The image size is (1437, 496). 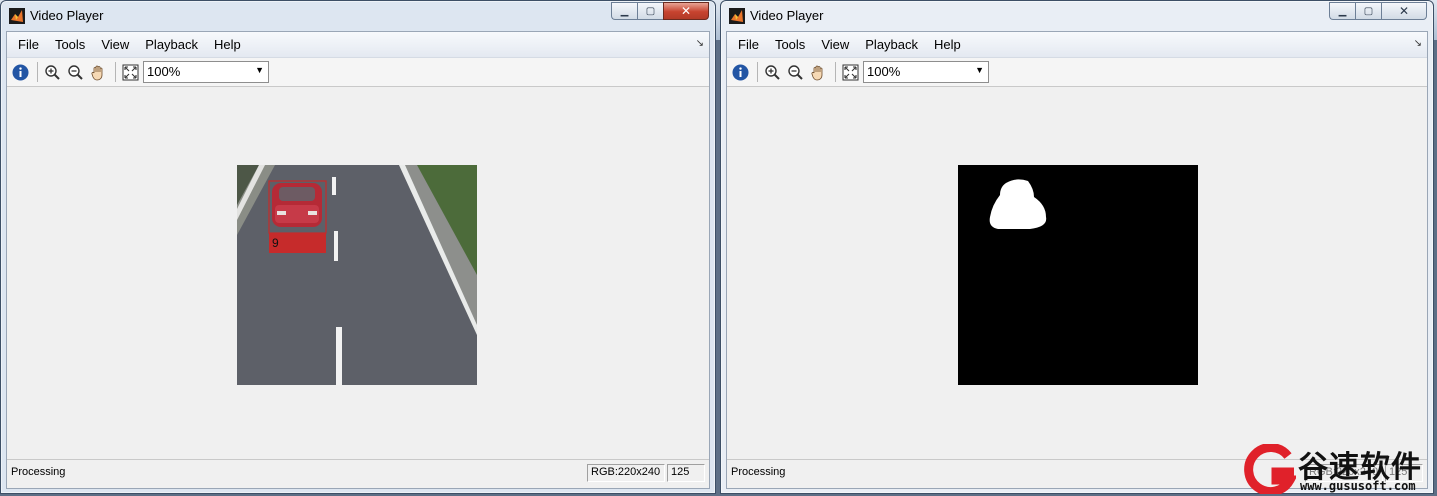 What do you see at coordinates (1338, 468) in the screenshot?
I see `watermark: 谷速软件 www.gususoft.com` at bounding box center [1338, 468].